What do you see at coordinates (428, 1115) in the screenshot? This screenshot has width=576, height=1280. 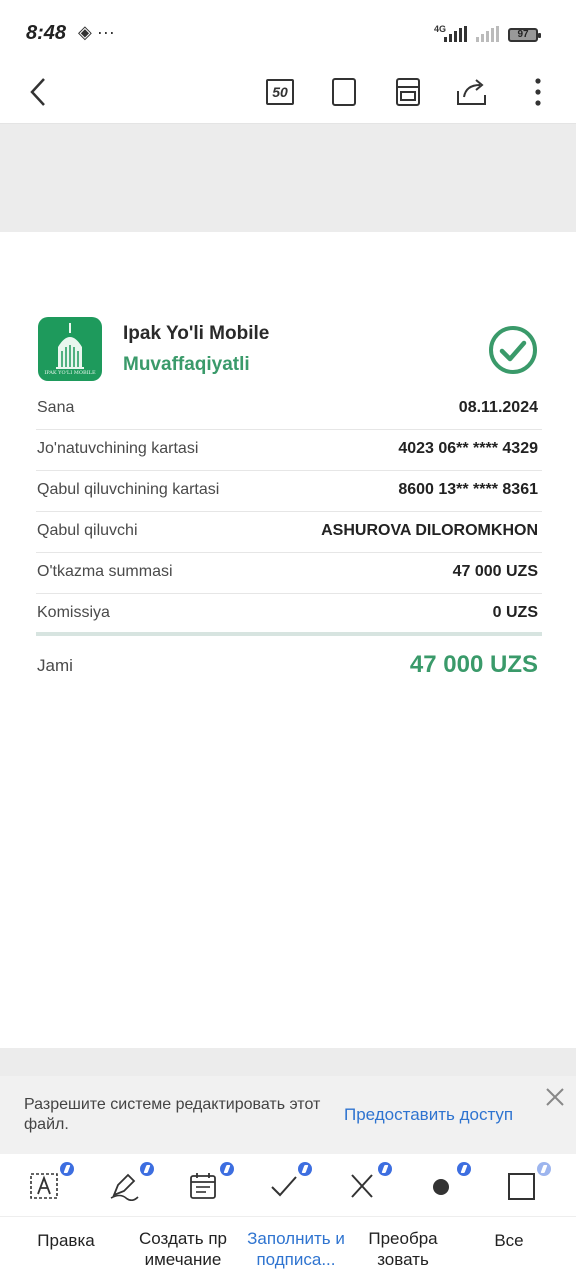 I see `grant-access-link: Предоставить доступ` at bounding box center [428, 1115].